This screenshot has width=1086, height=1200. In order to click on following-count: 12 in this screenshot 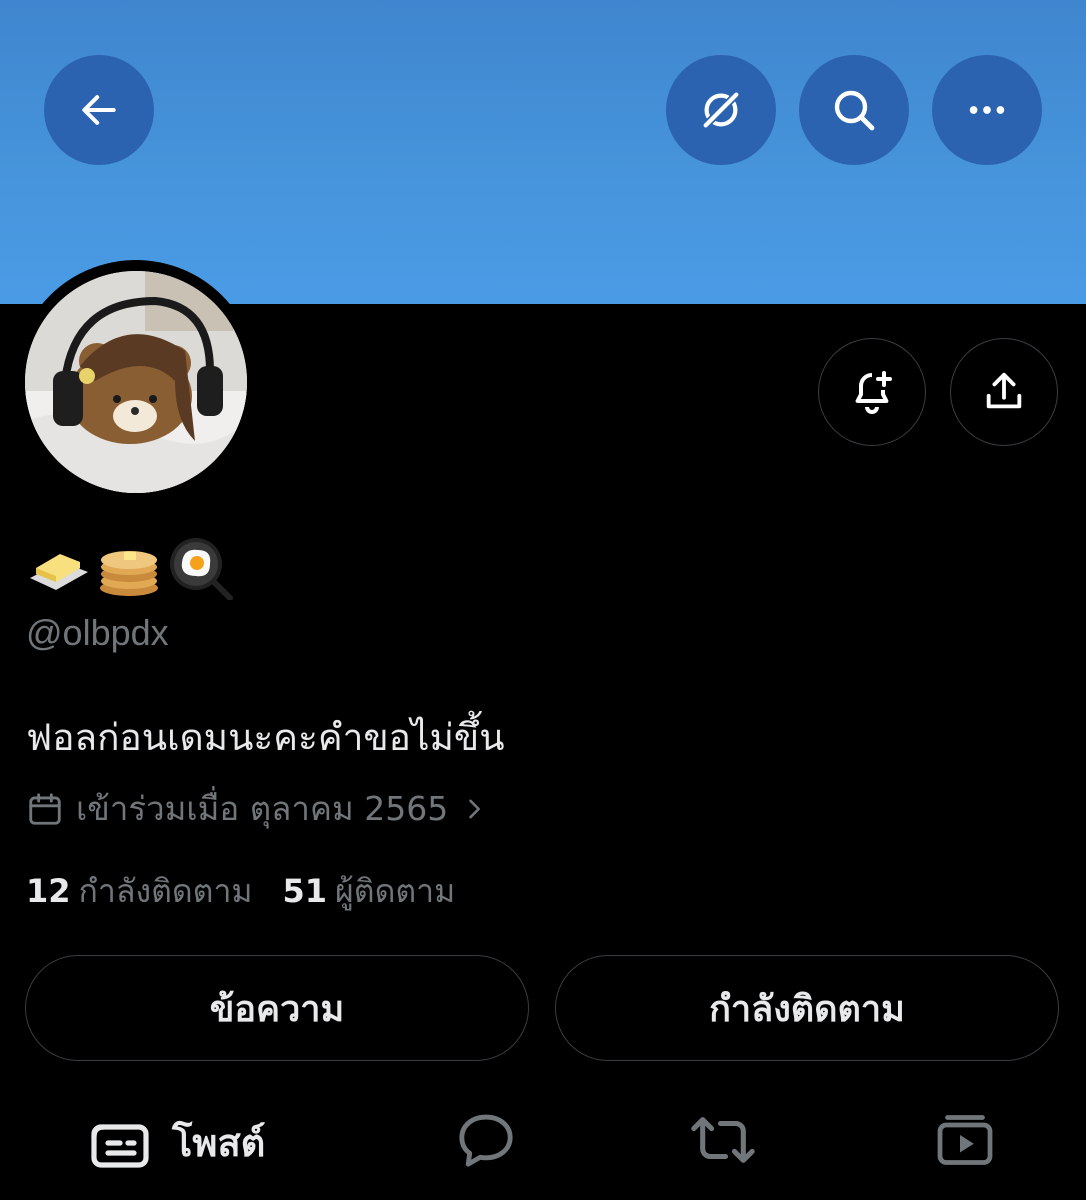, I will do `click(48, 891)`.